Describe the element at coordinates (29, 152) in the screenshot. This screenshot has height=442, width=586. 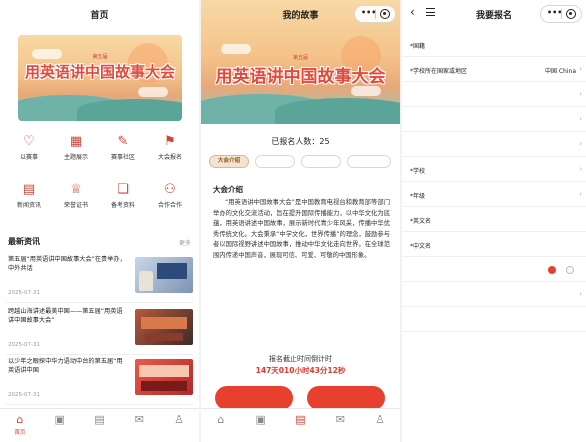
I see `feature-item: ♡ 以赛事` at that location.